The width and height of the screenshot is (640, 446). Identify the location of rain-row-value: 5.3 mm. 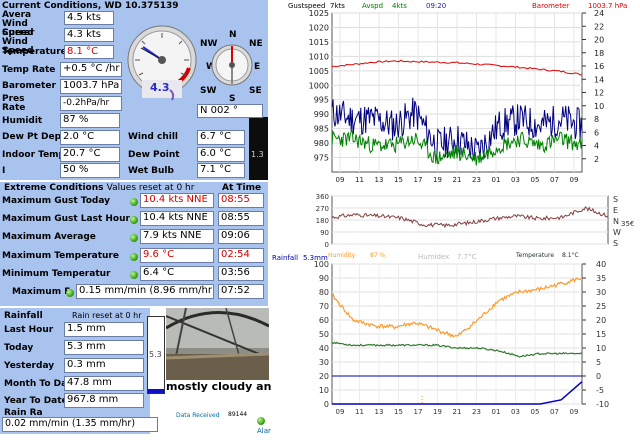
(104, 347).